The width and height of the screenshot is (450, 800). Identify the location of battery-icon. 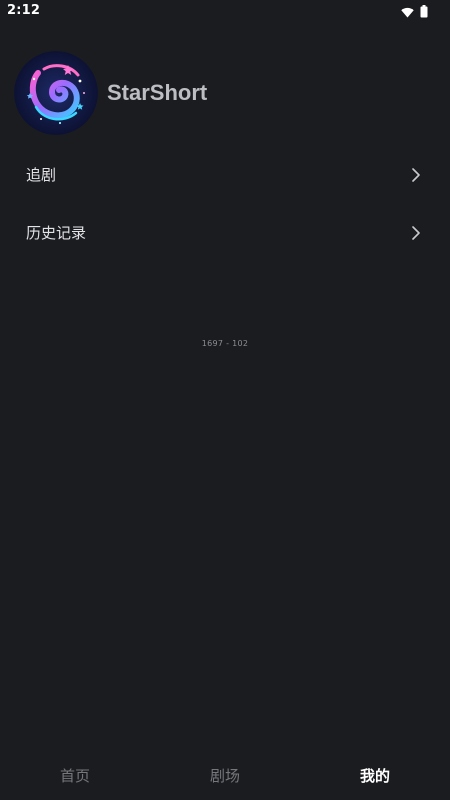
(424, 12).